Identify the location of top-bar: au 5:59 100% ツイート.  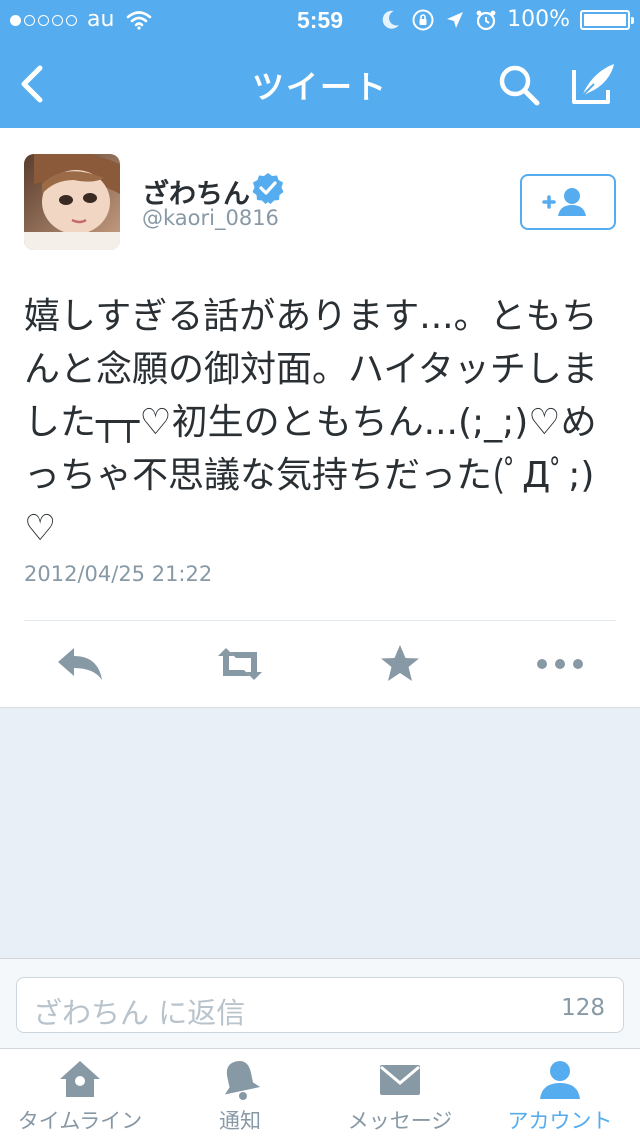
(320, 64).